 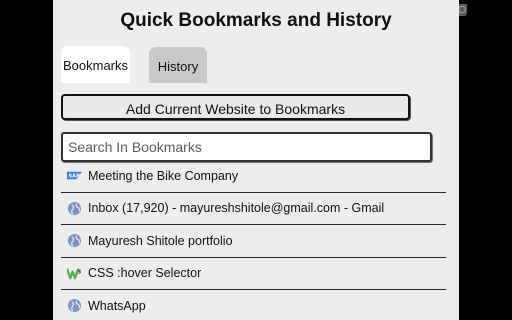 What do you see at coordinates (95, 64) in the screenshot?
I see `tab-bookmarks: Bookmarks` at bounding box center [95, 64].